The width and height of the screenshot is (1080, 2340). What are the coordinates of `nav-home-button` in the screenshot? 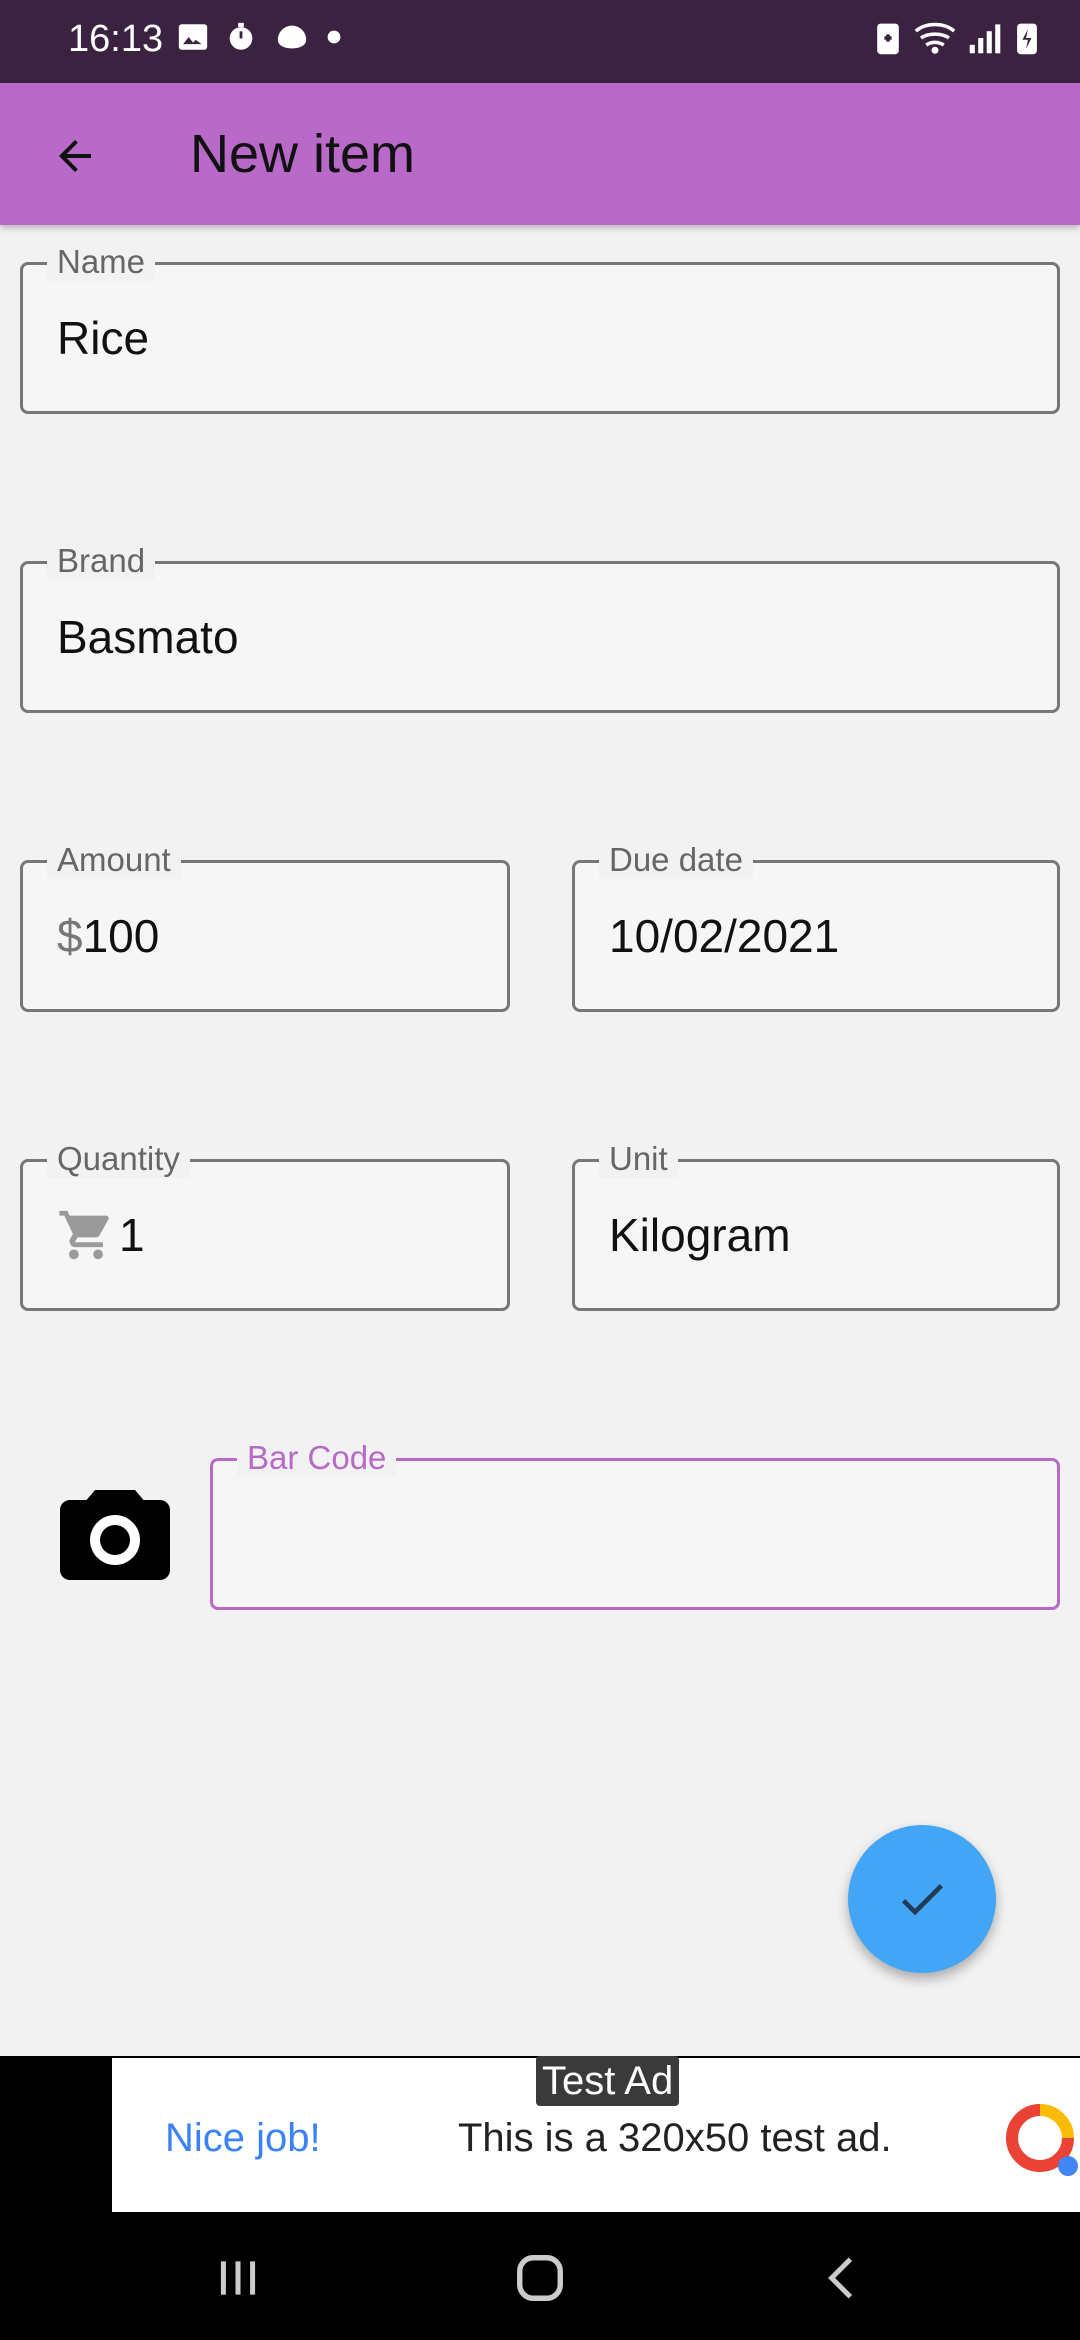 It's located at (540, 2278).